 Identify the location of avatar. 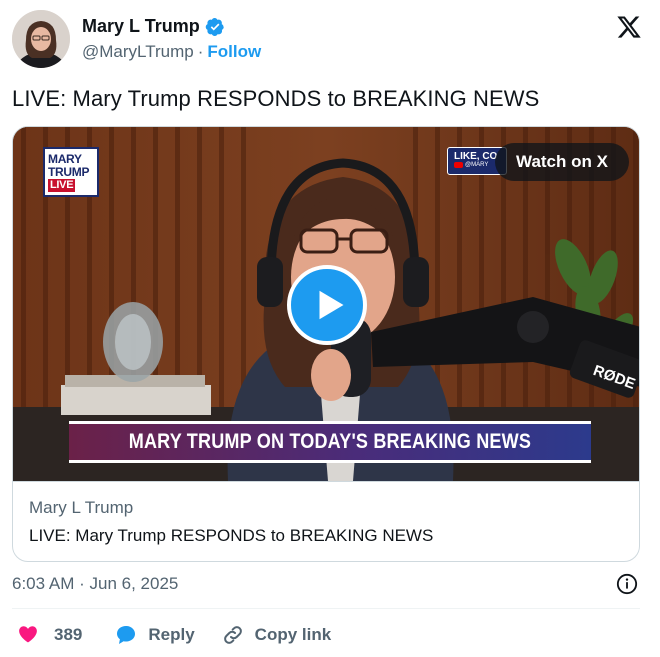
(41, 39).